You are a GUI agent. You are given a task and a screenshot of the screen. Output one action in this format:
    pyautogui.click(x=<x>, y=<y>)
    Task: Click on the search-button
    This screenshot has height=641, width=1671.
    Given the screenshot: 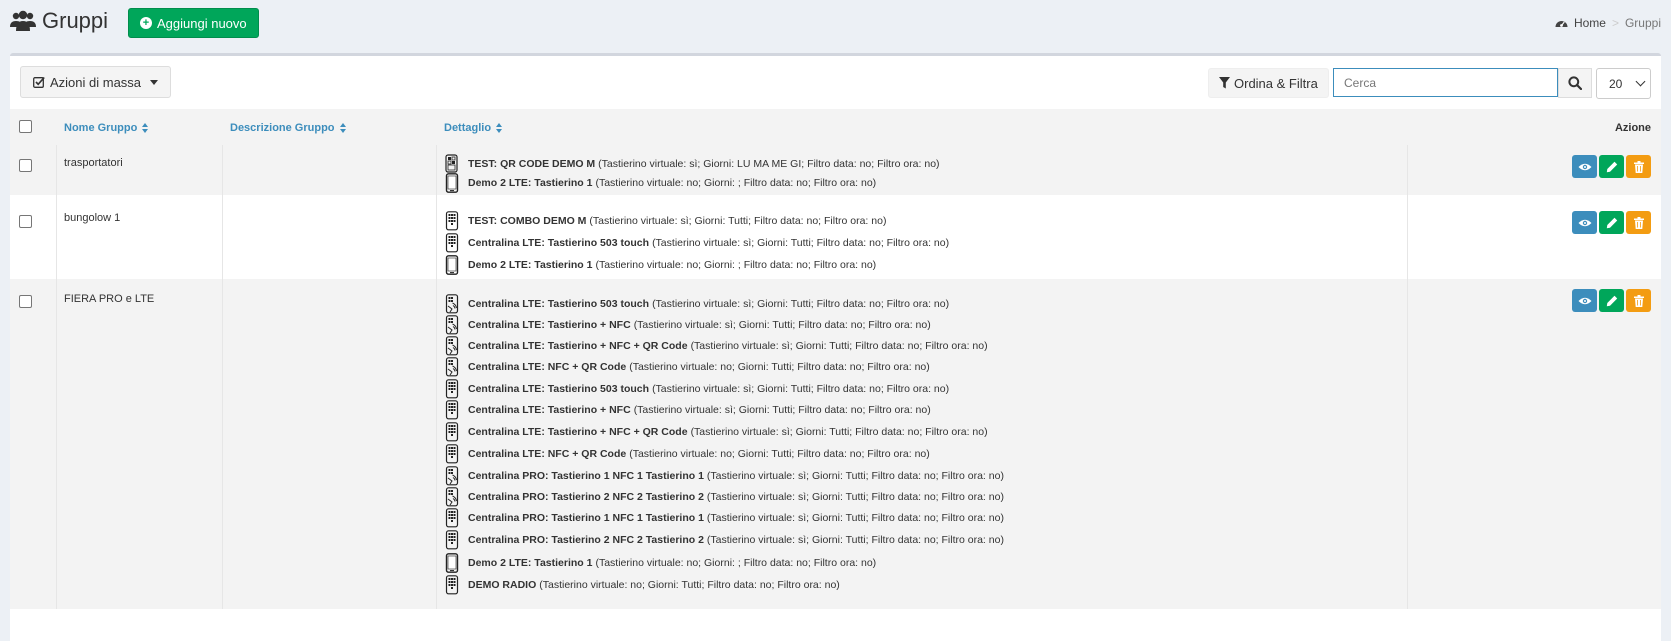 What is the action you would take?
    pyautogui.click(x=1575, y=83)
    